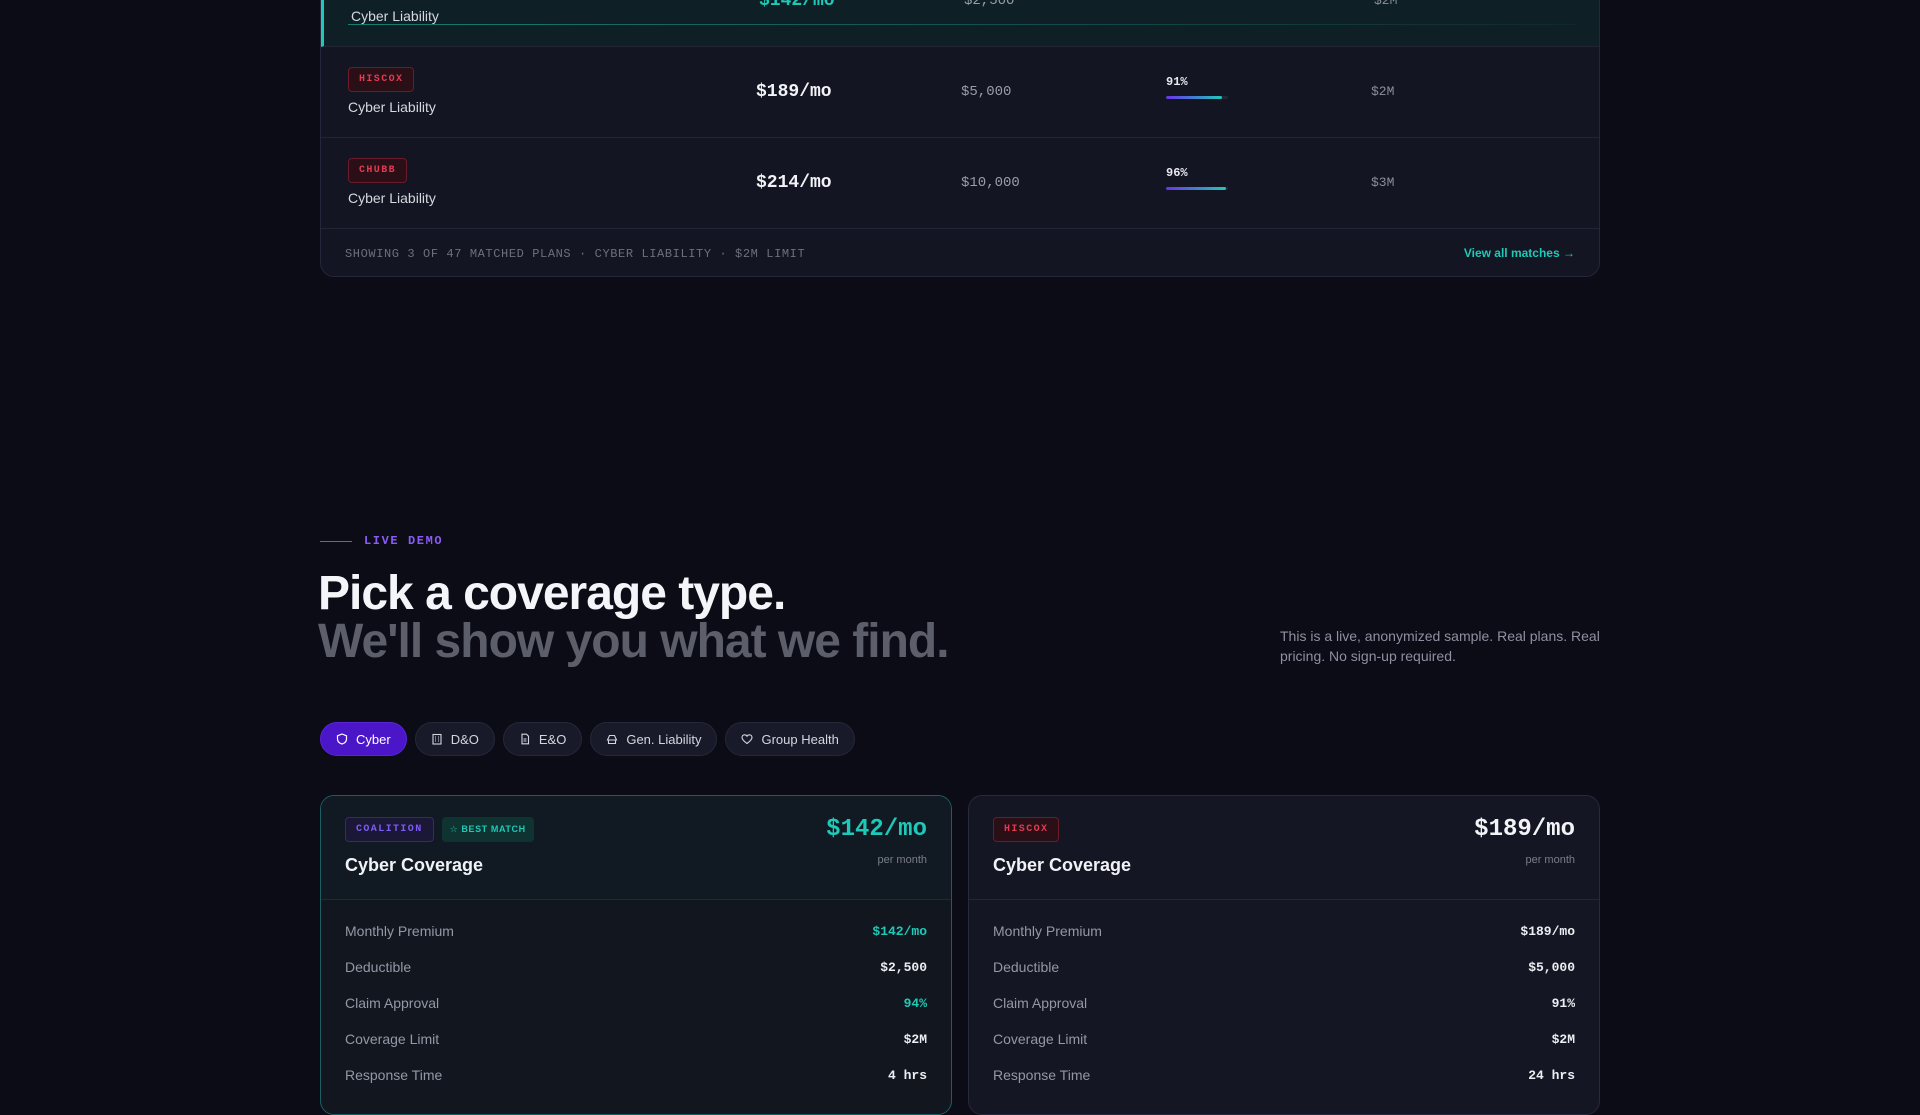  I want to click on spec-row: Claim Approval 94%, so click(636, 1003).